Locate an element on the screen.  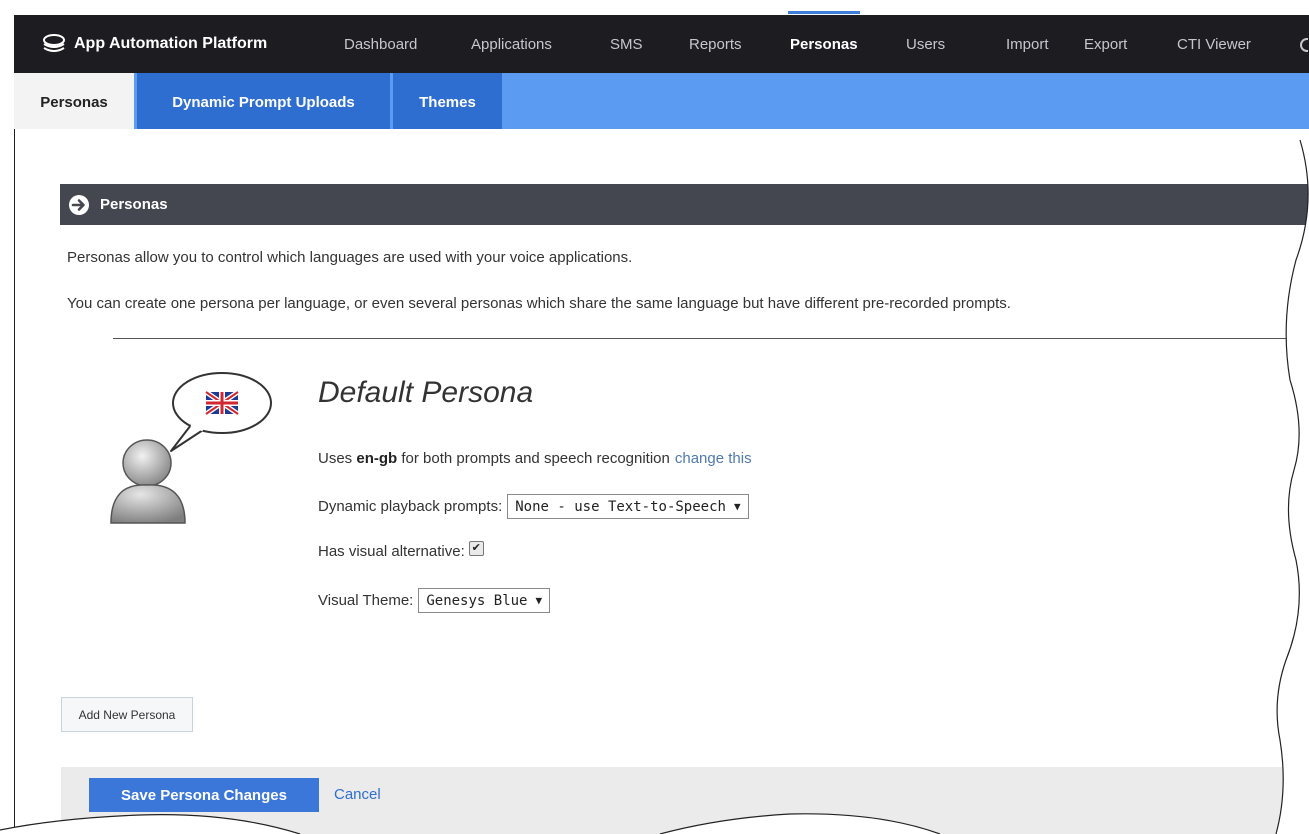
nav-import: Import is located at coordinates (1027, 44).